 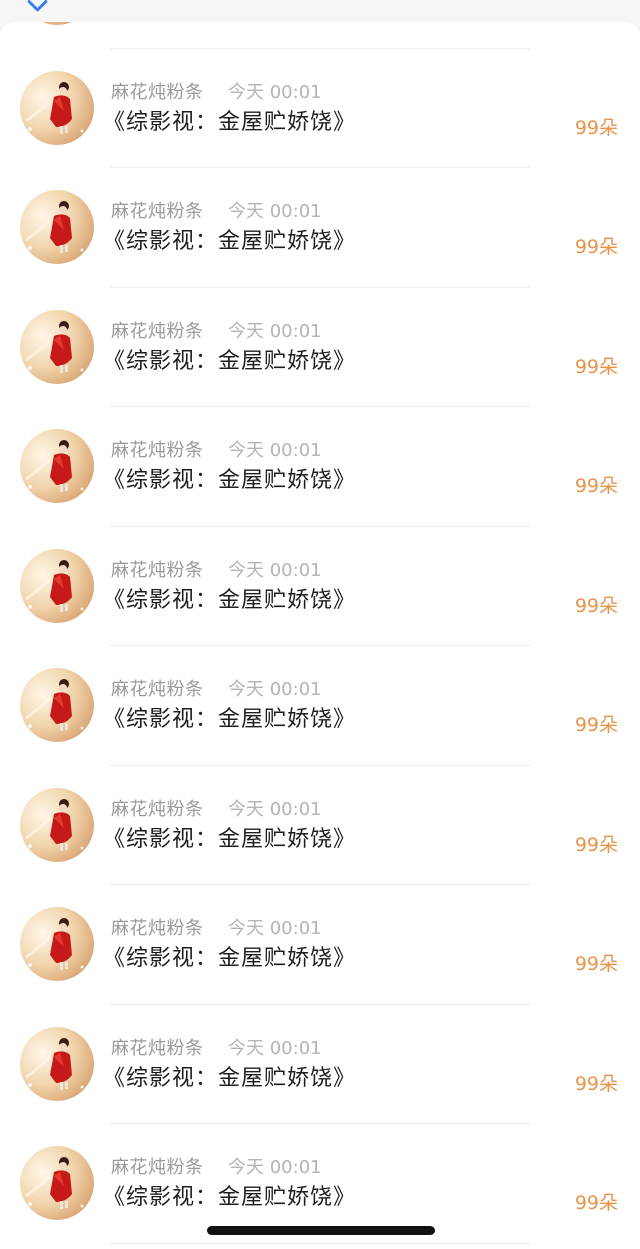 What do you see at coordinates (321, 1230) in the screenshot?
I see `home-indicator` at bounding box center [321, 1230].